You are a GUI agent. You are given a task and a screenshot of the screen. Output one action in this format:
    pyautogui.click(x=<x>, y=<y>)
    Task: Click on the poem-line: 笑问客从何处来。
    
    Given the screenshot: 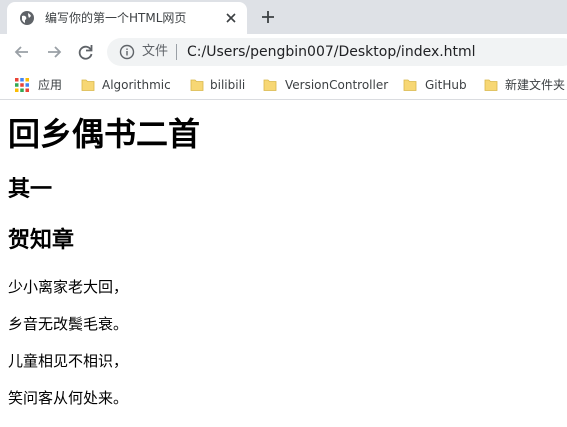 What is the action you would take?
    pyautogui.click(x=68, y=398)
    